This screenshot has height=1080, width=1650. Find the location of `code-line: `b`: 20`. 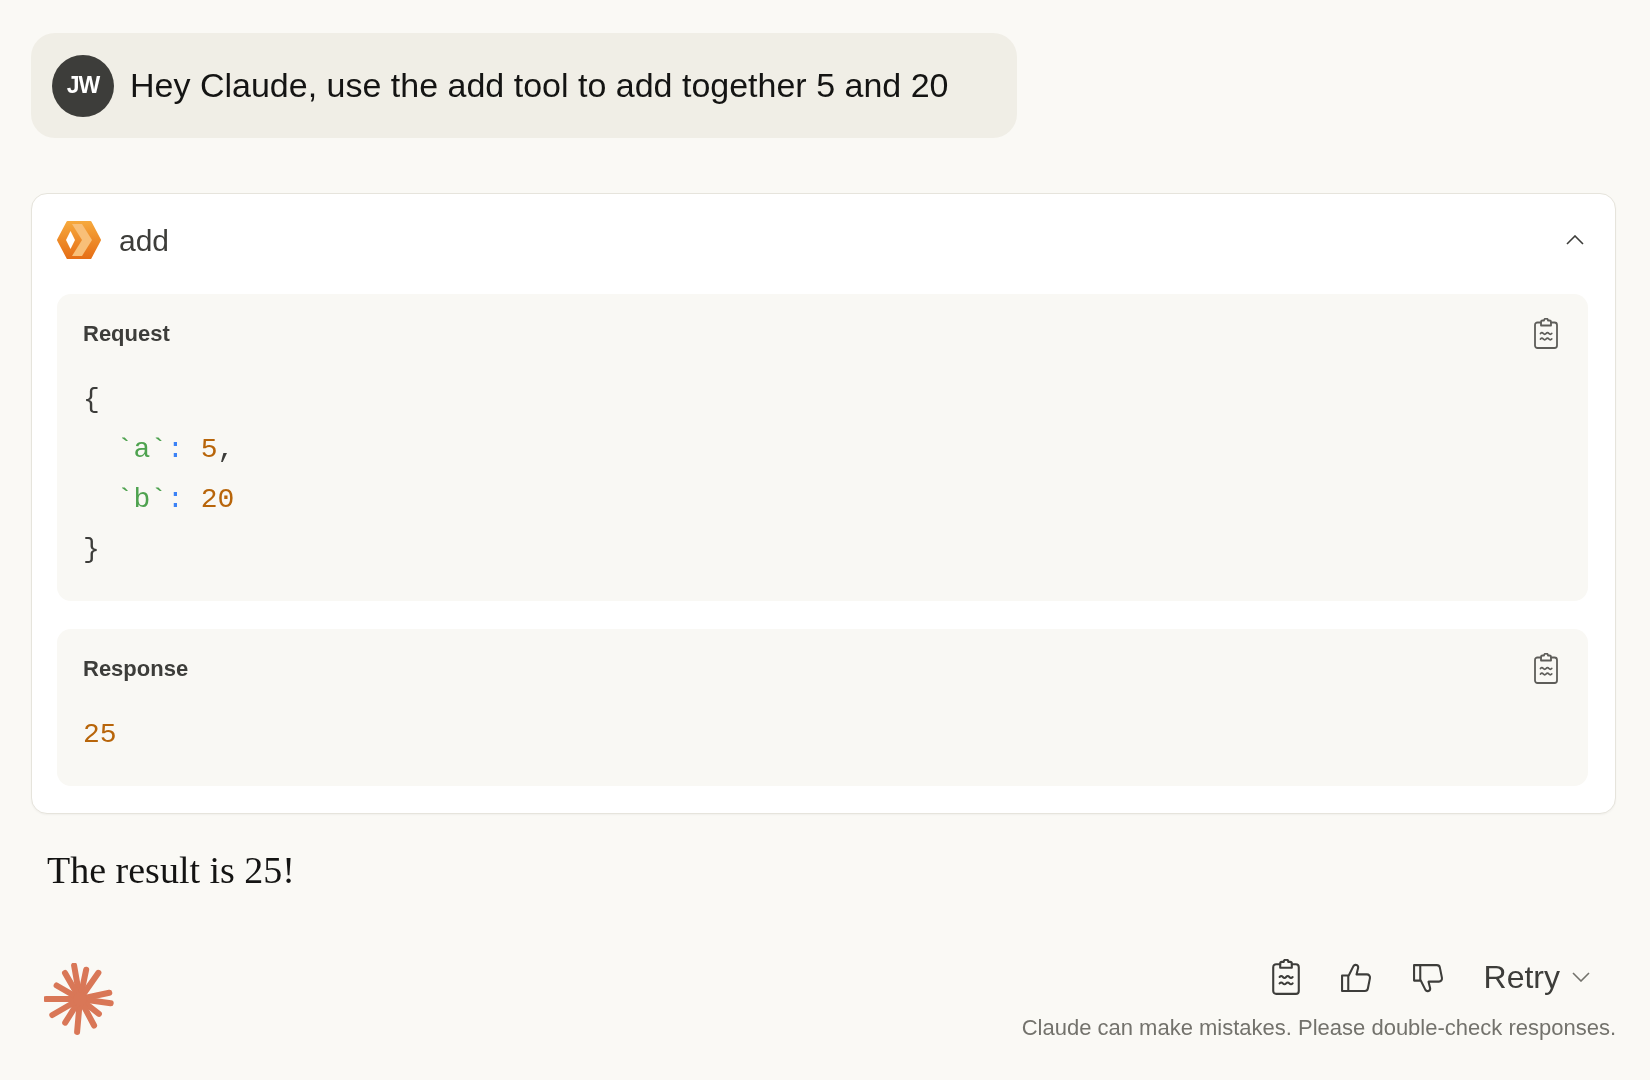

code-line: `b`: 20 is located at coordinates (175, 500).